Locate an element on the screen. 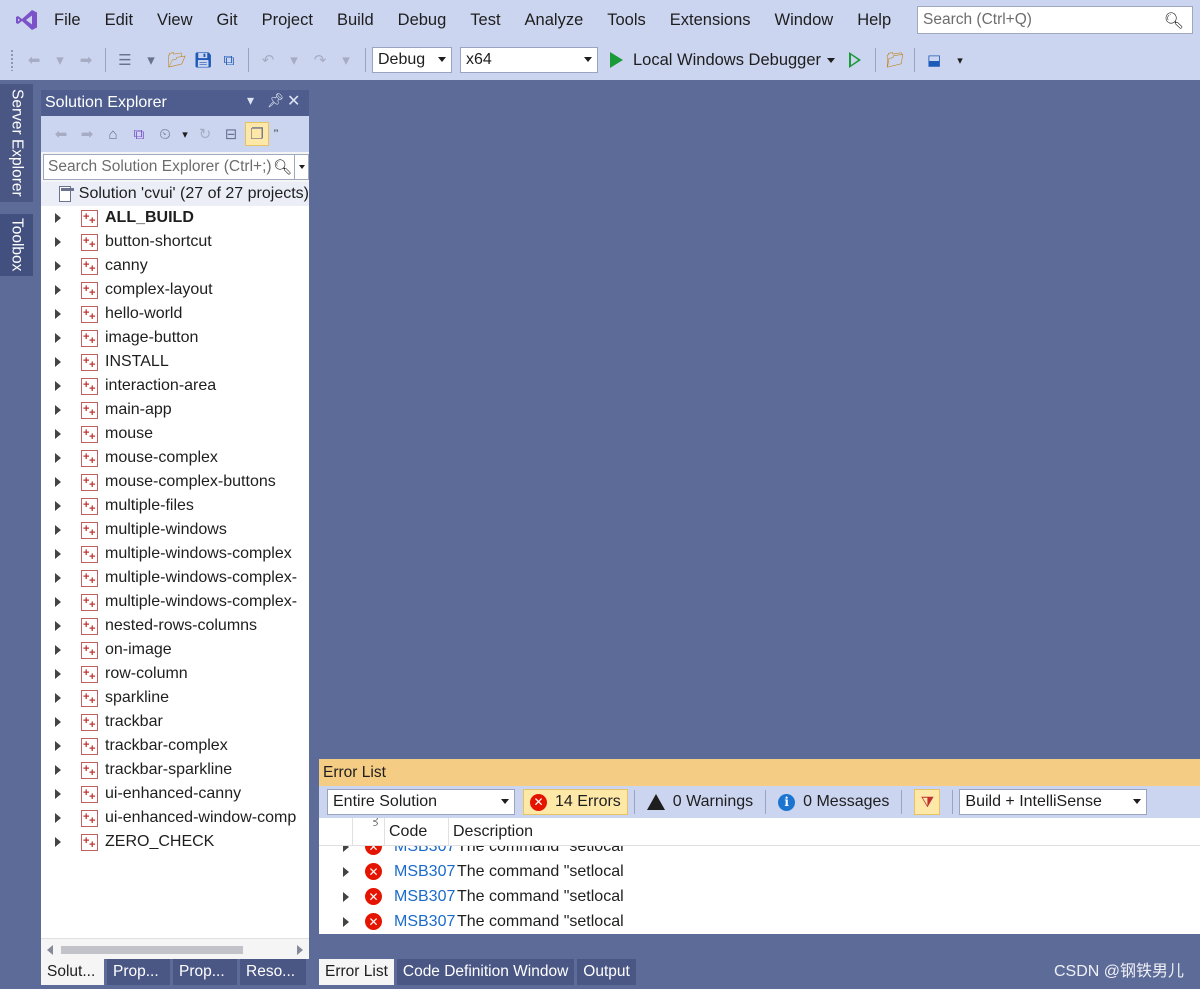  tab-error-list: Error List is located at coordinates (356, 972).